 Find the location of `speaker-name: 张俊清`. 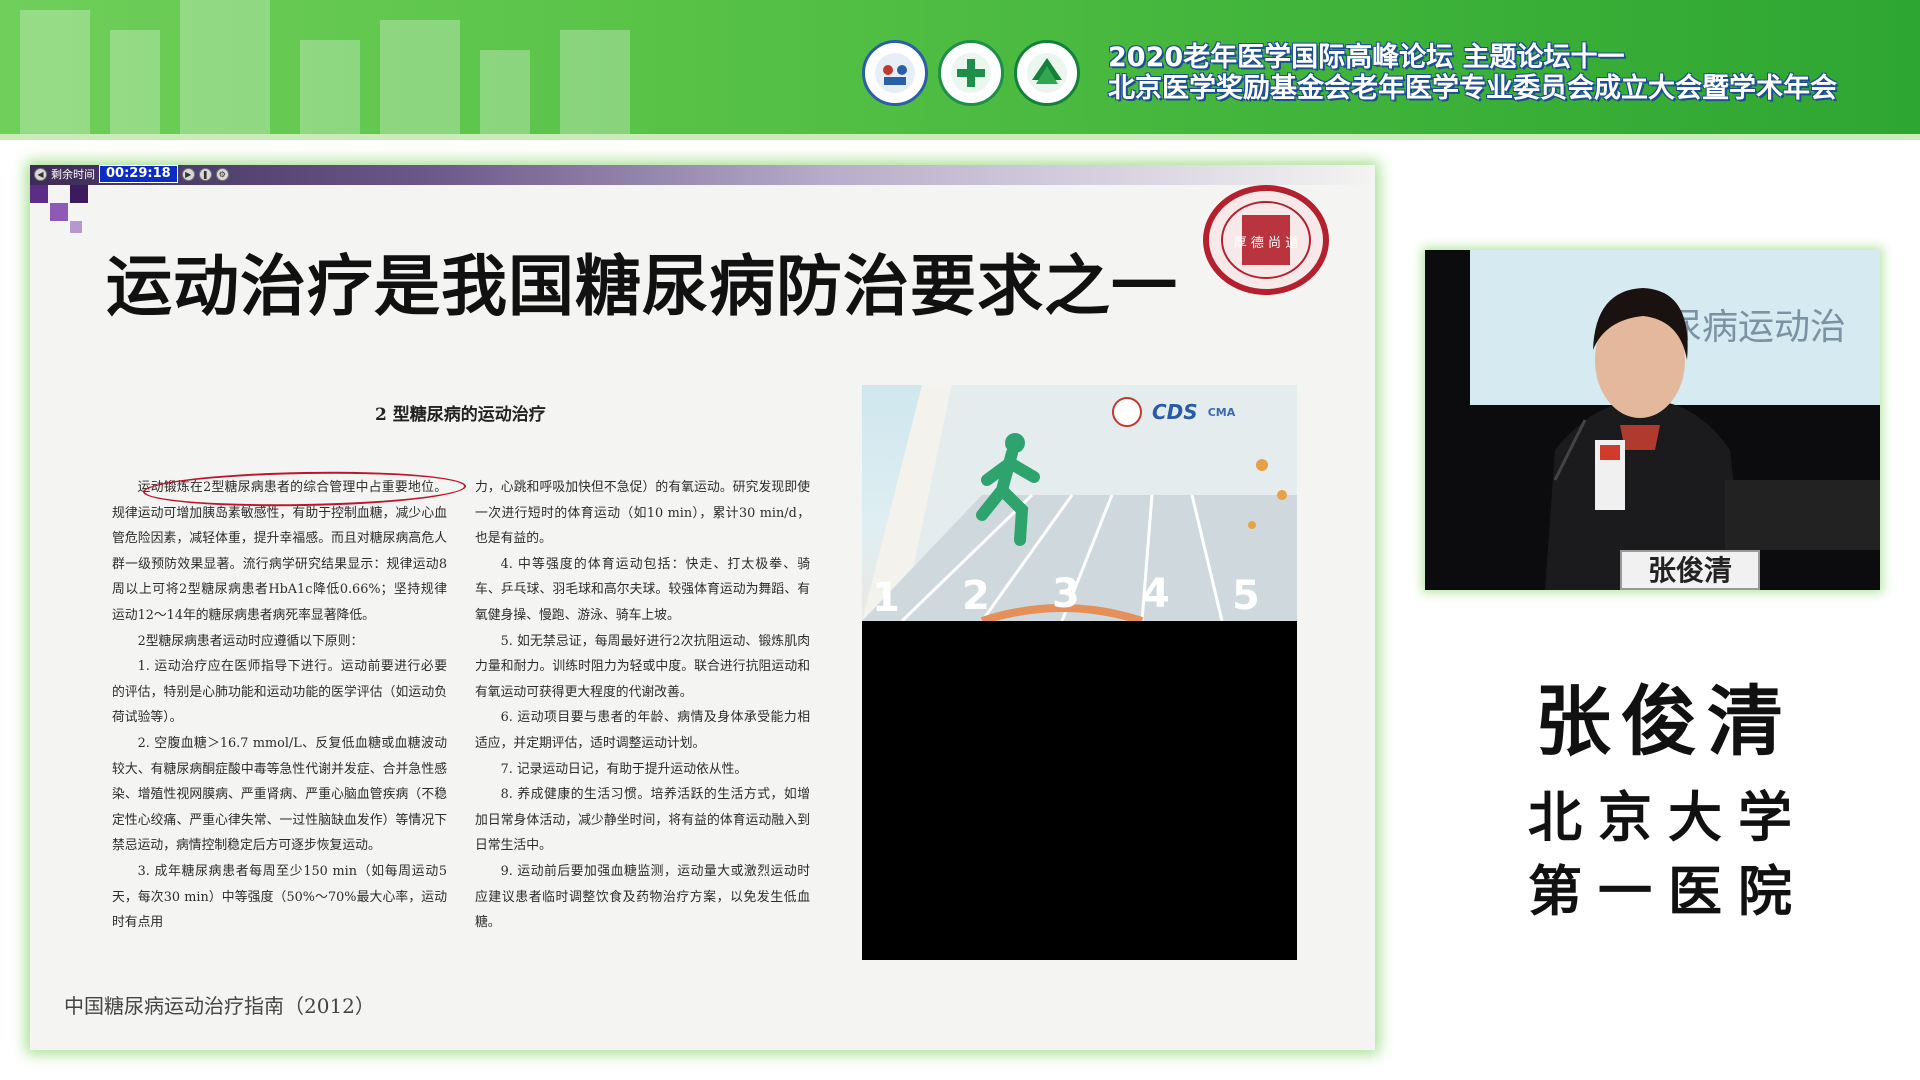

speaker-name: 张俊清 is located at coordinates (1664, 721).